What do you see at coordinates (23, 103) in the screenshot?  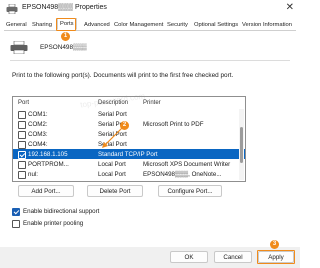 I see `header-port: Port` at bounding box center [23, 103].